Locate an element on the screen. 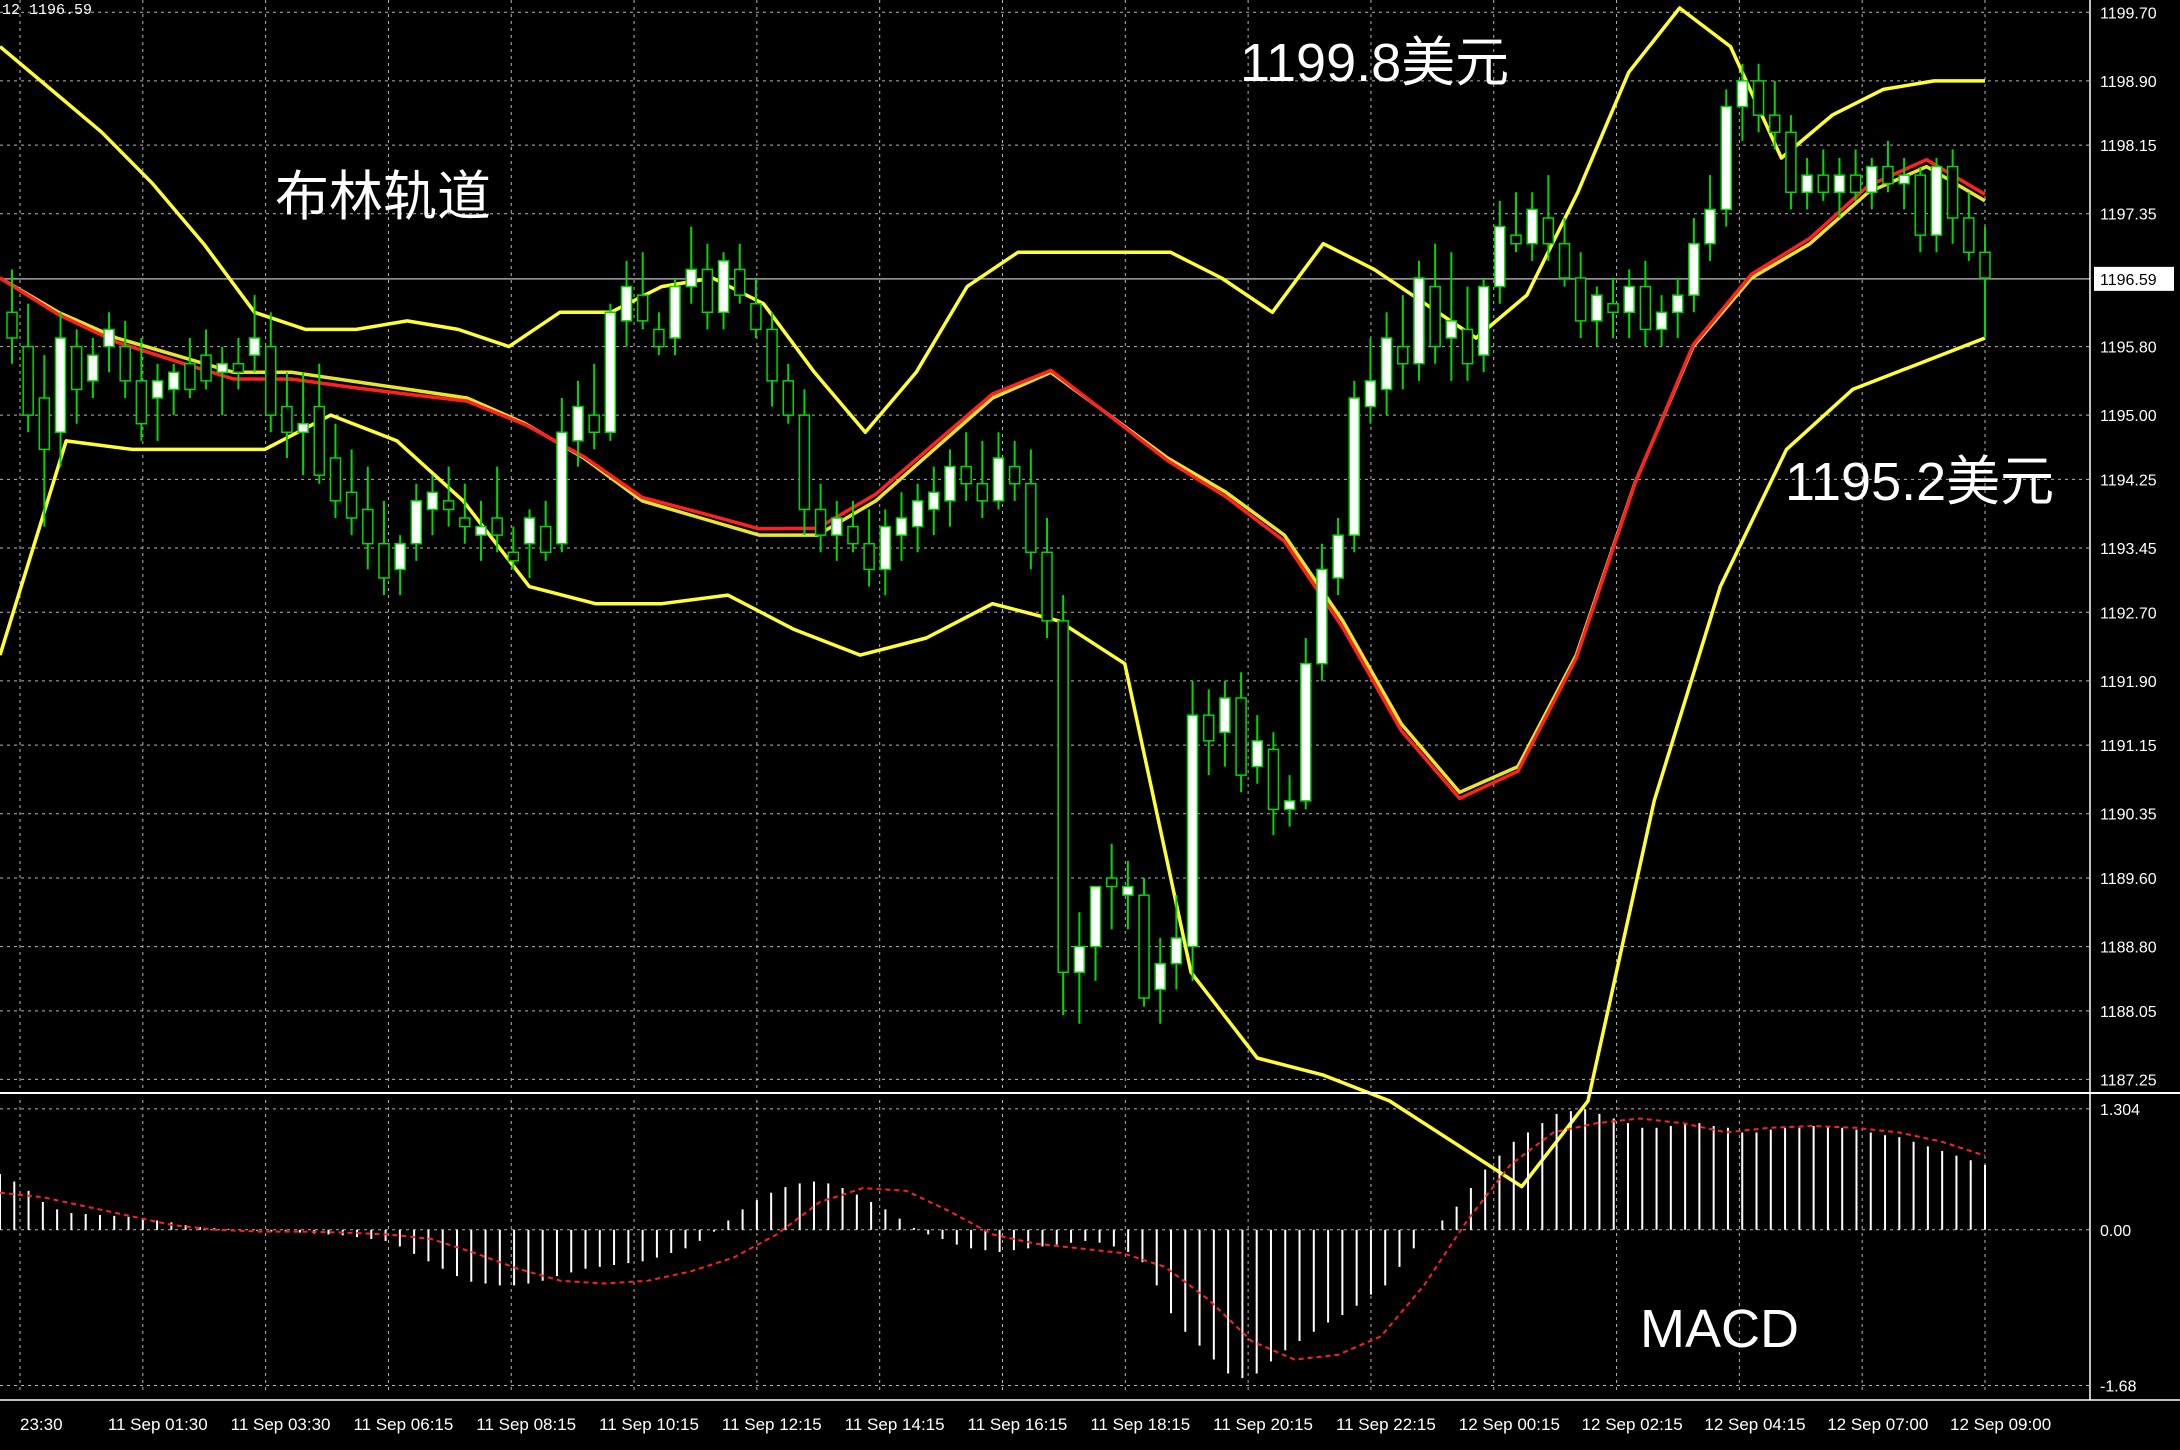 The height and width of the screenshot is (1450, 2180). macd-y-tick-label: 1.304 is located at coordinates (2120, 1110).